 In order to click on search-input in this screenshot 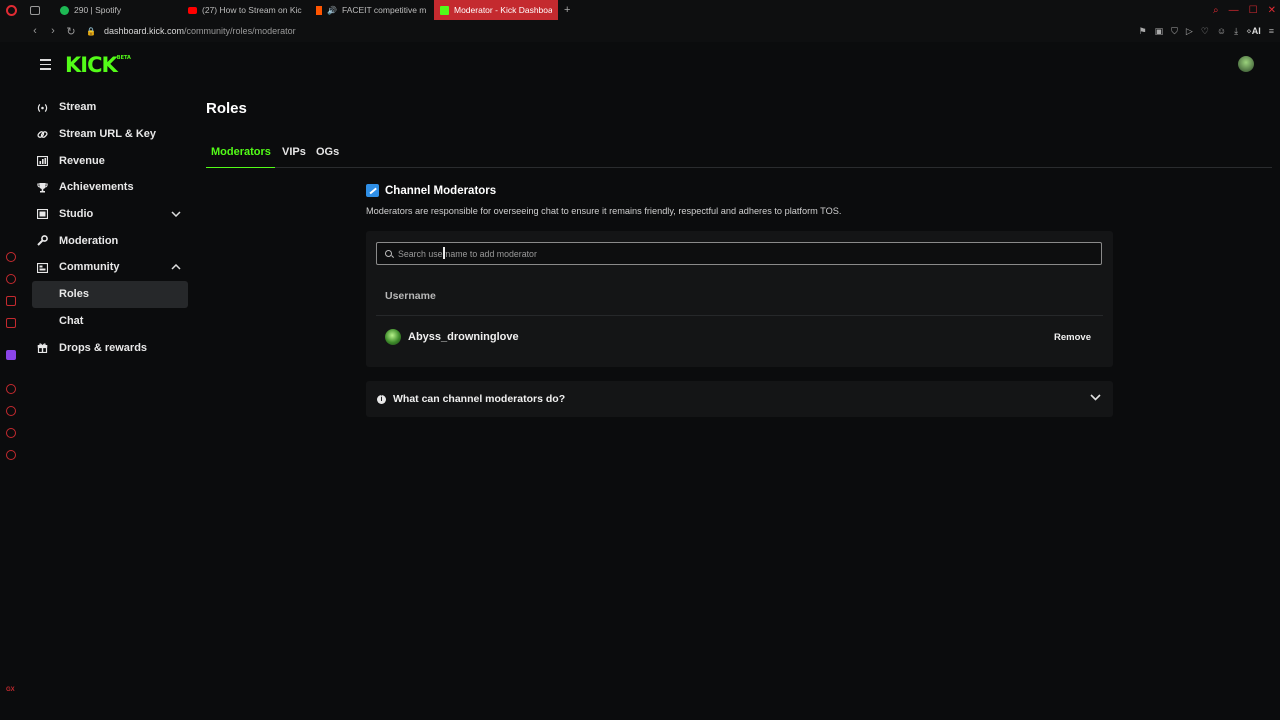, I will do `click(749, 253)`.